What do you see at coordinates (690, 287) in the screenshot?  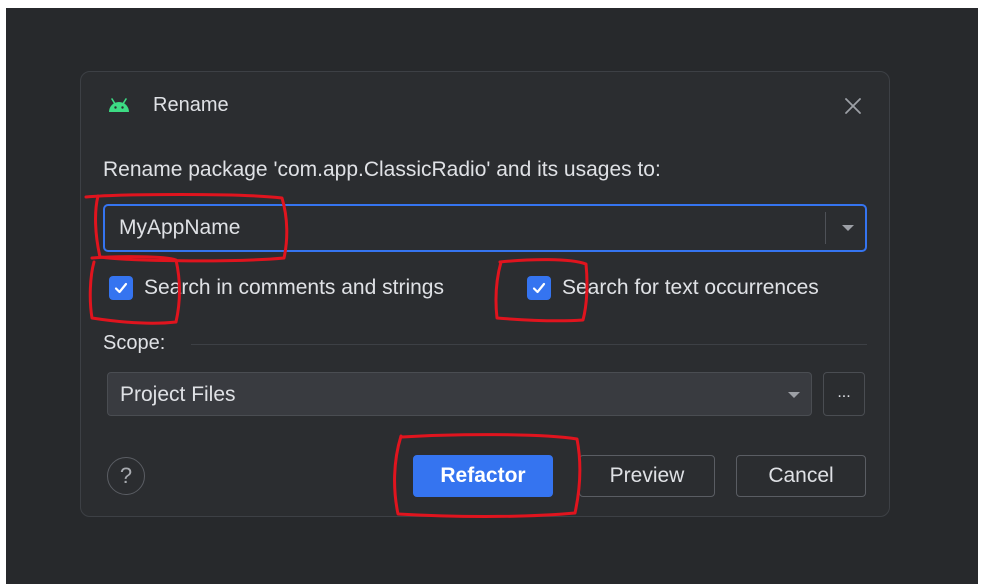 I see `search-text-label: Search for text occurrences` at bounding box center [690, 287].